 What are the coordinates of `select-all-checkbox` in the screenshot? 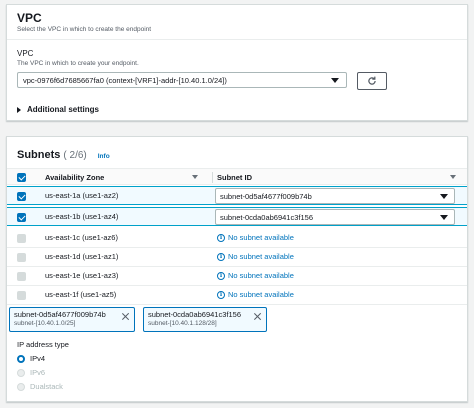 It's located at (21, 177).